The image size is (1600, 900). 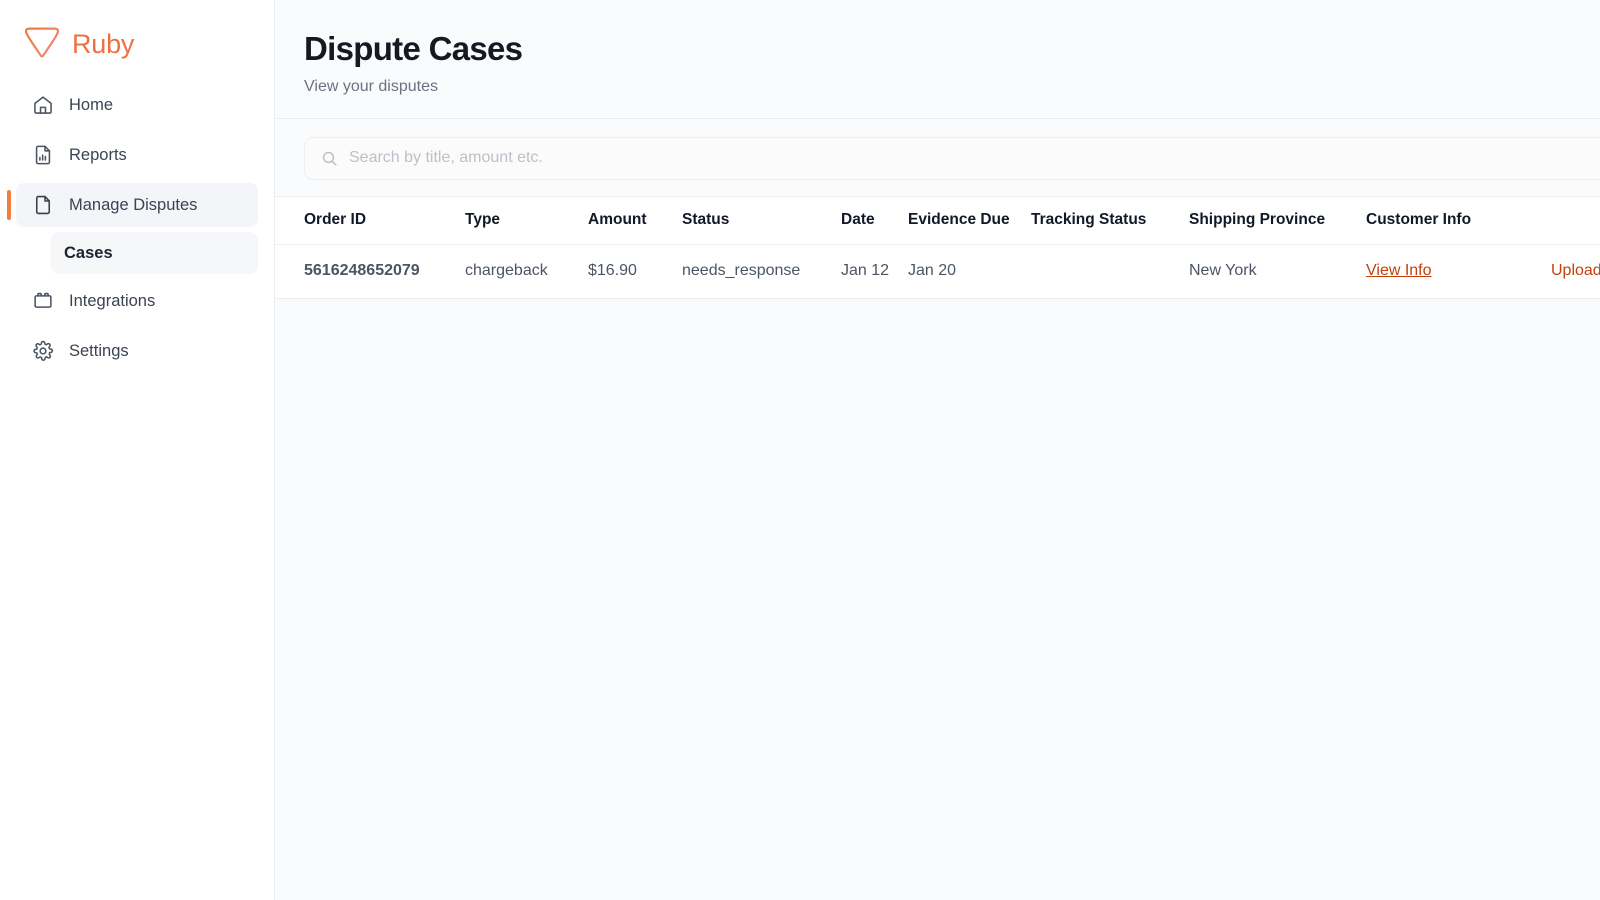 What do you see at coordinates (99, 350) in the screenshot?
I see `sidebar-item-label: Settings` at bounding box center [99, 350].